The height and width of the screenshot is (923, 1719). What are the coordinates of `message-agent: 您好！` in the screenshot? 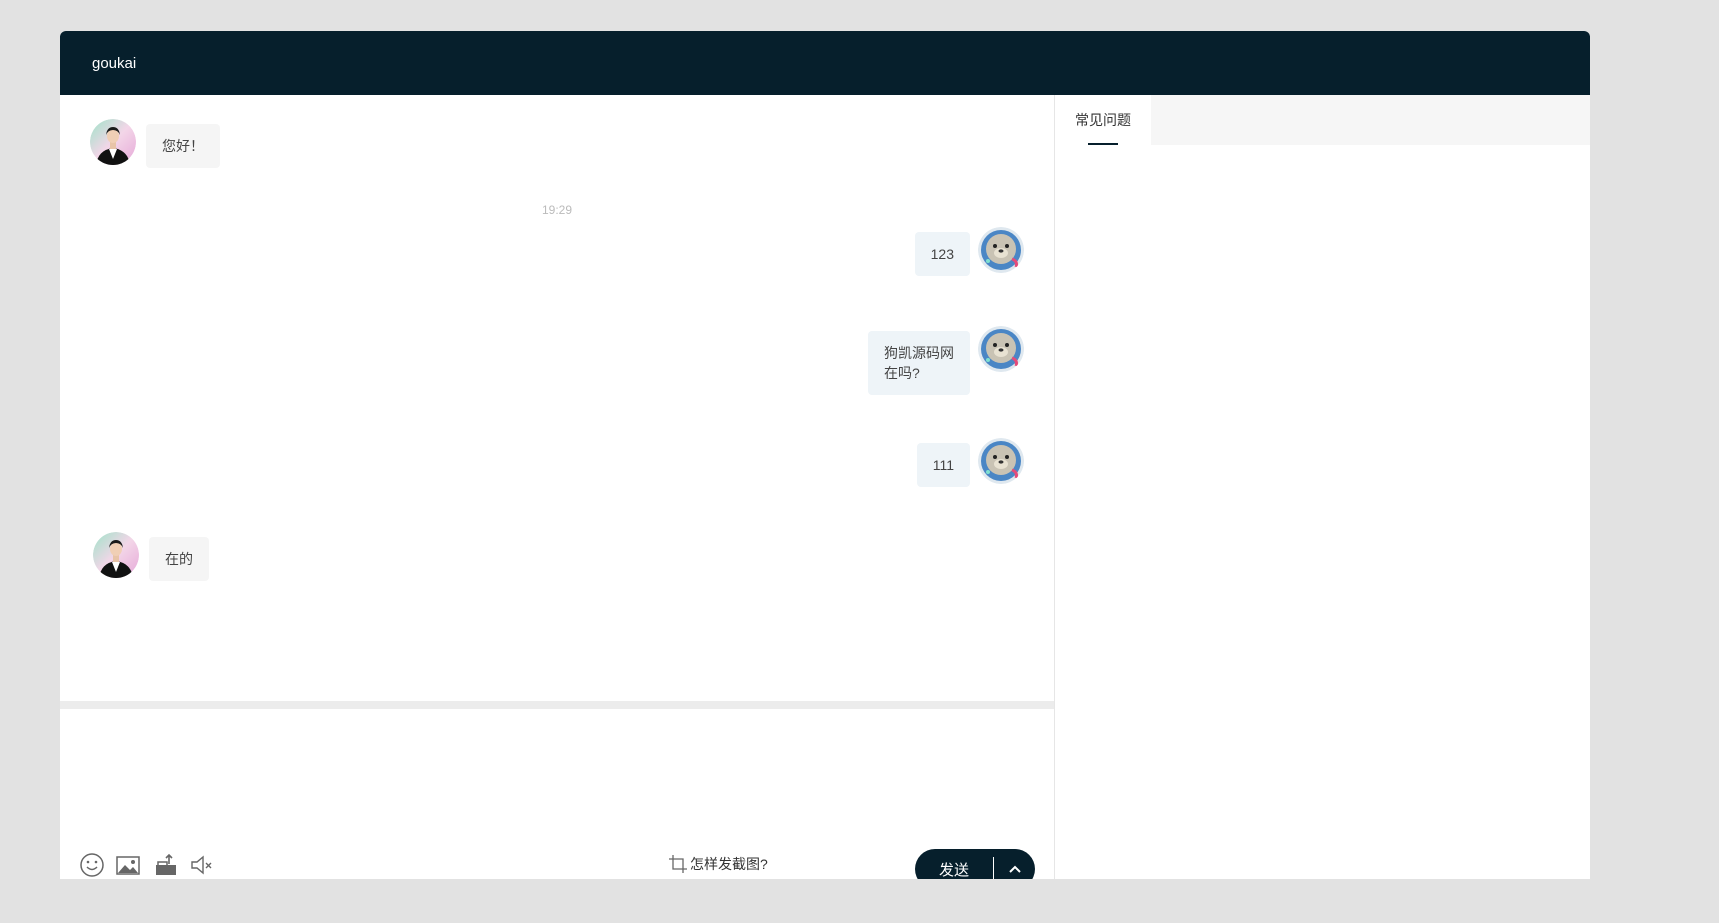 It's located at (155, 143).